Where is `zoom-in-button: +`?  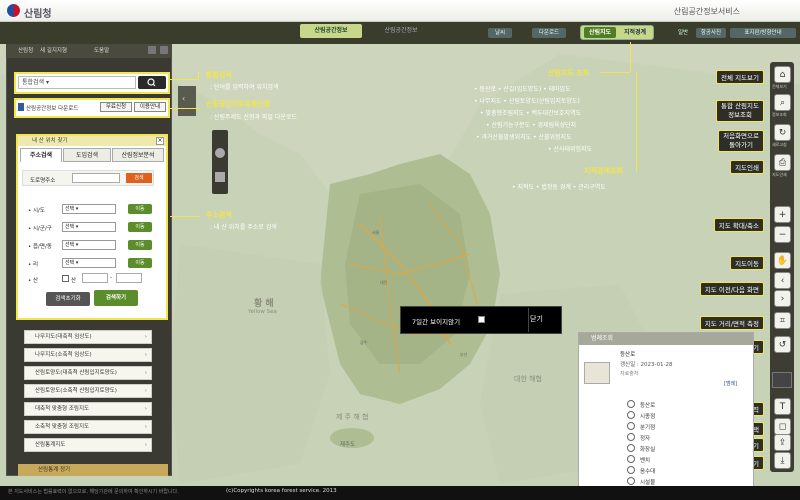
zoom-in-button: + is located at coordinates (782, 214).